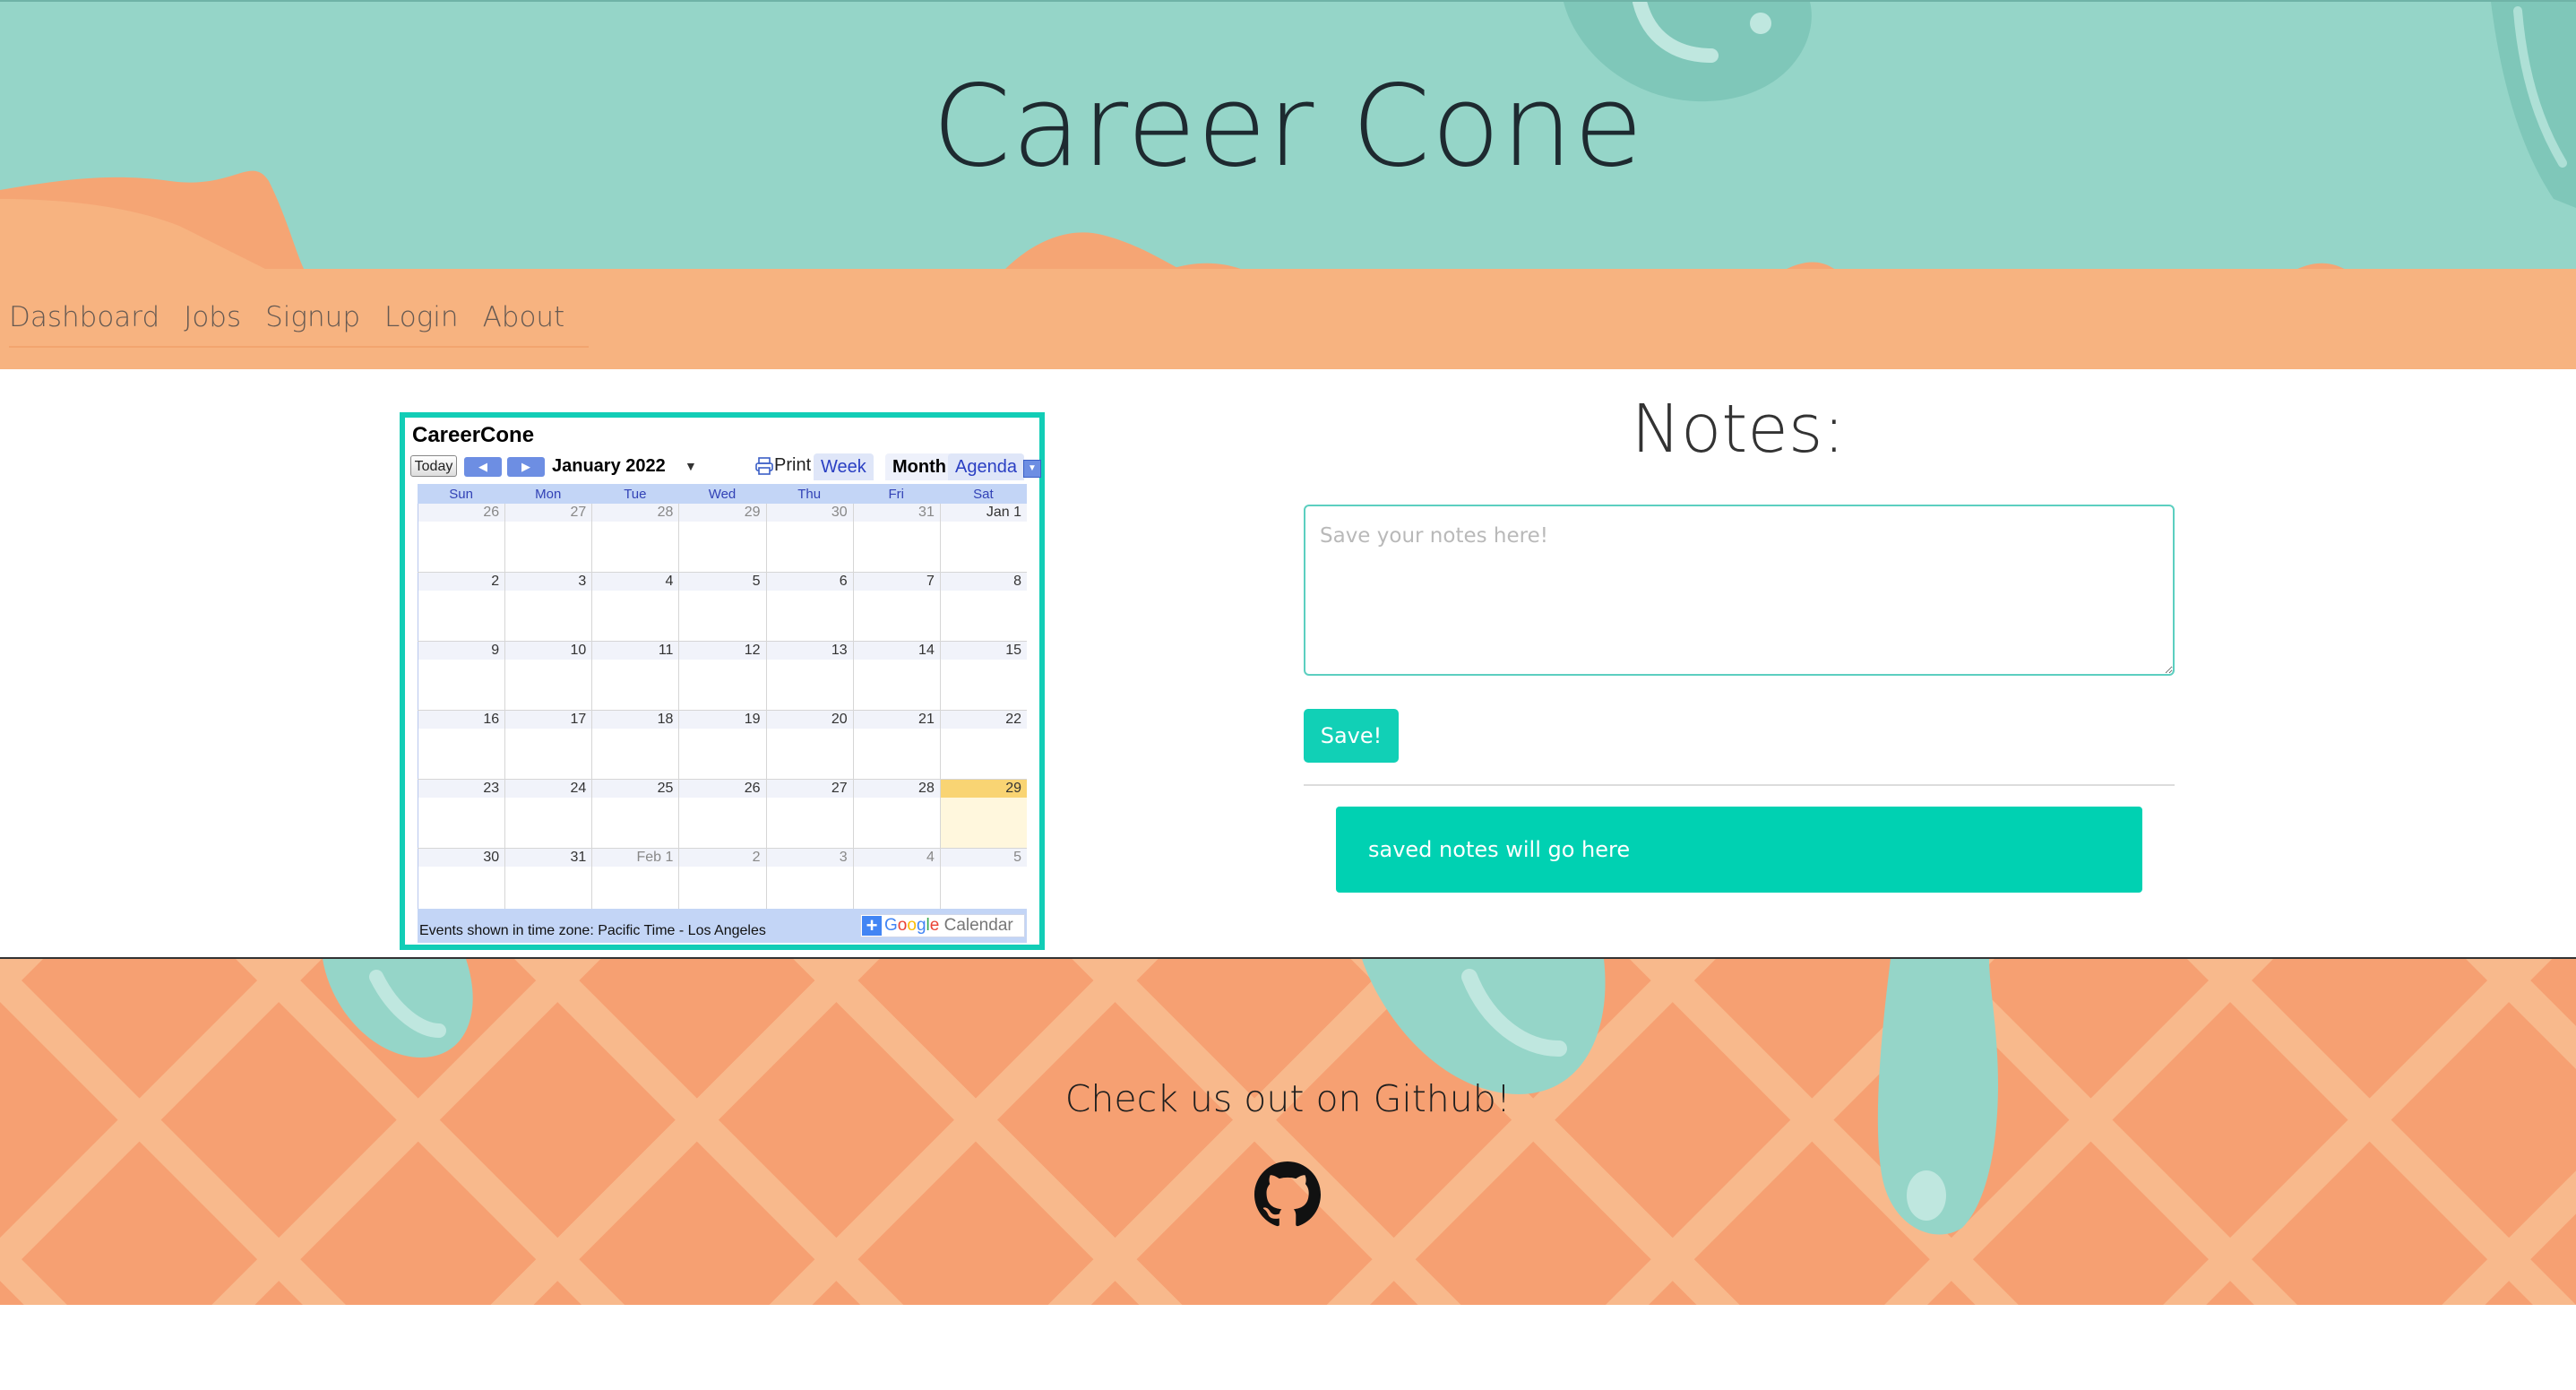 Image resolution: width=2576 pixels, height=1390 pixels. What do you see at coordinates (722, 513) in the screenshot?
I see `calendar-day-number: 29` at bounding box center [722, 513].